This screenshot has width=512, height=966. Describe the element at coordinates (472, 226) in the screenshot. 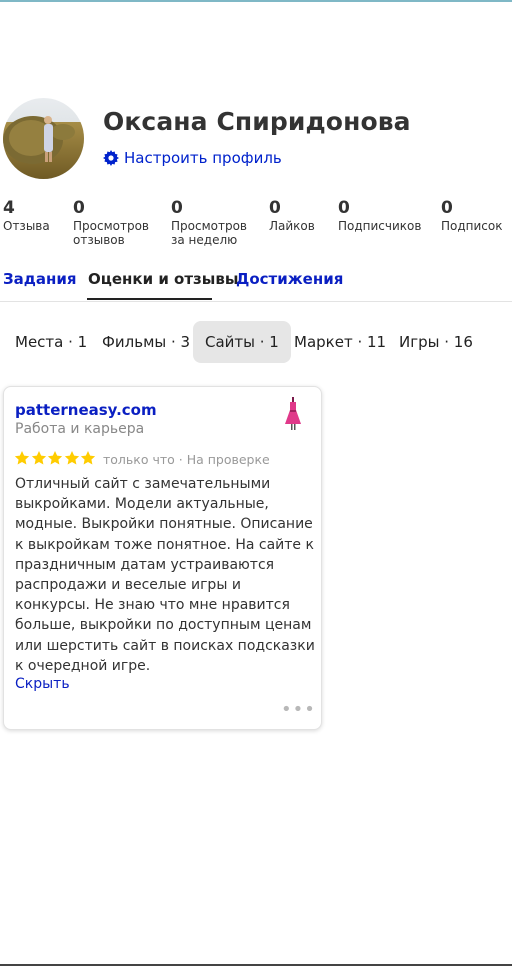

I see `stat-label: Подписок` at that location.